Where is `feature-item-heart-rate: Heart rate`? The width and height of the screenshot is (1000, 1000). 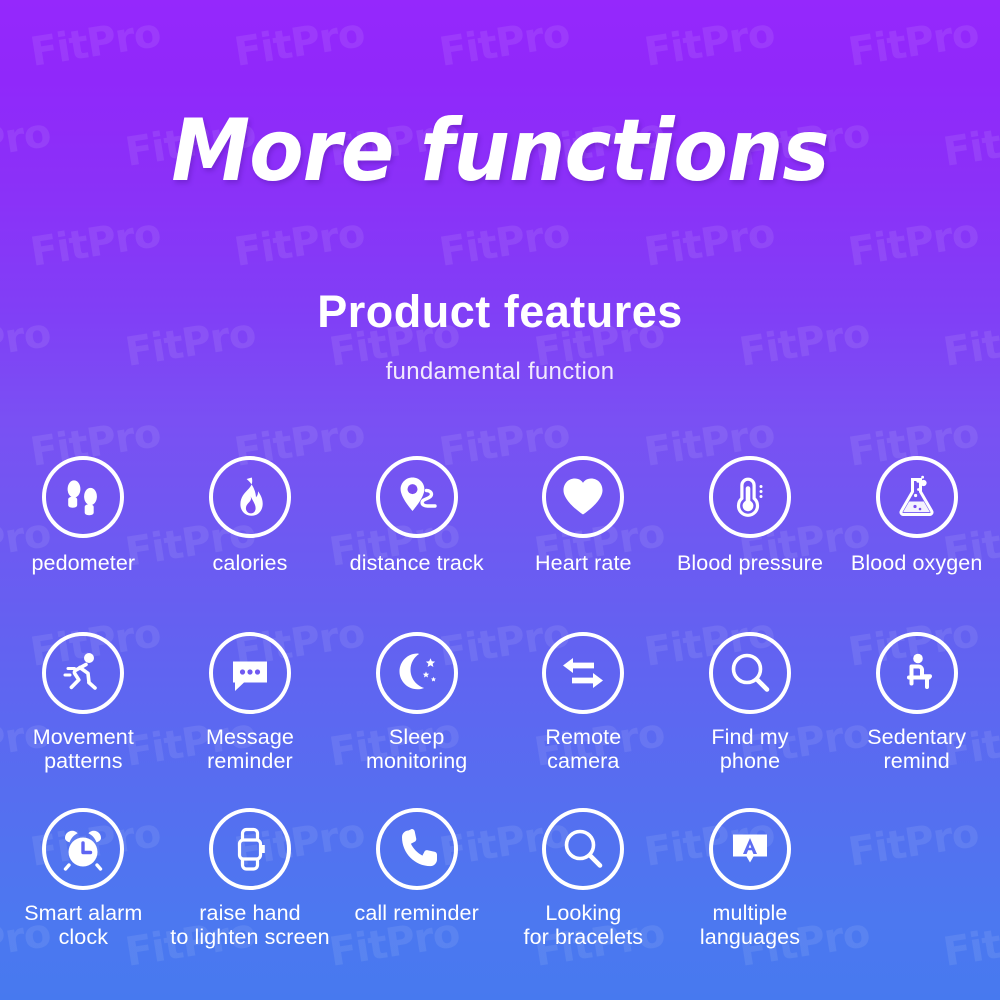
feature-item-heart-rate: Heart rate is located at coordinates (583, 515).